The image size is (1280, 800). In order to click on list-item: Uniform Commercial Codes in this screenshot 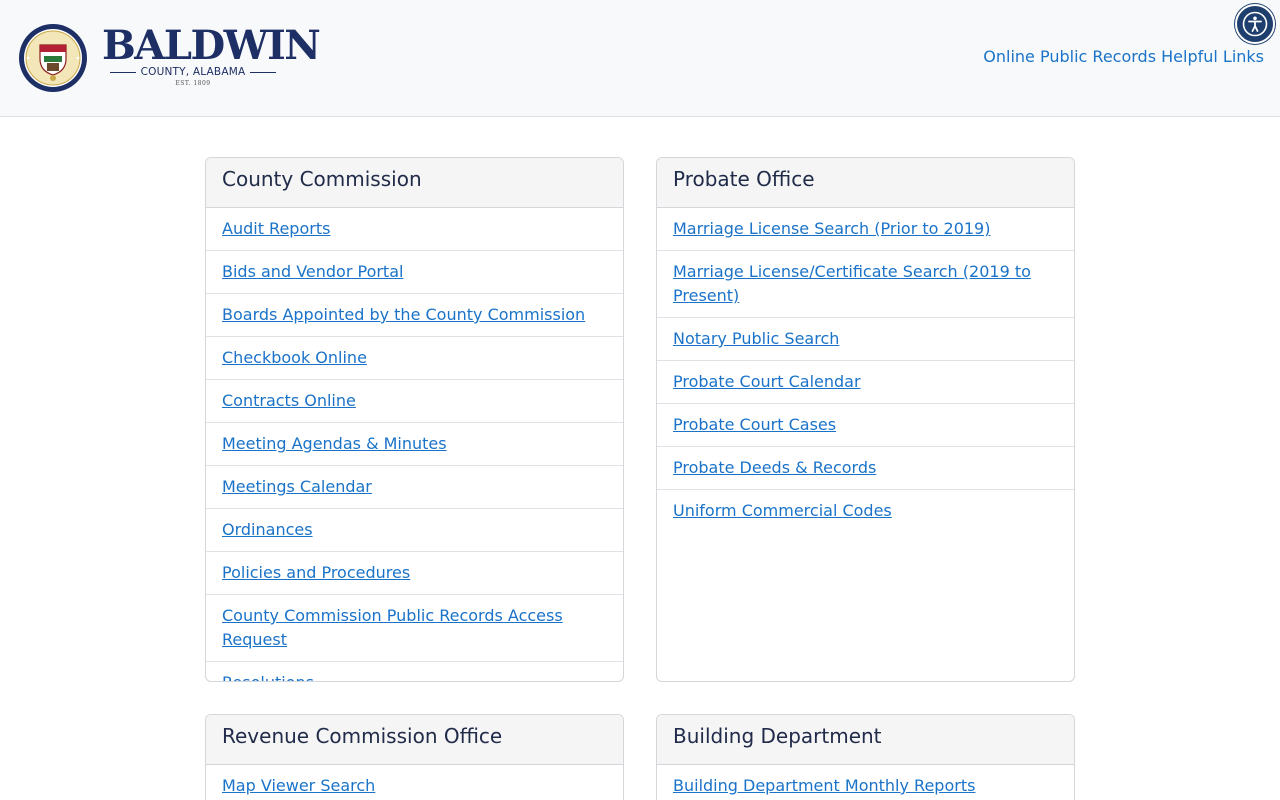, I will do `click(865, 511)`.